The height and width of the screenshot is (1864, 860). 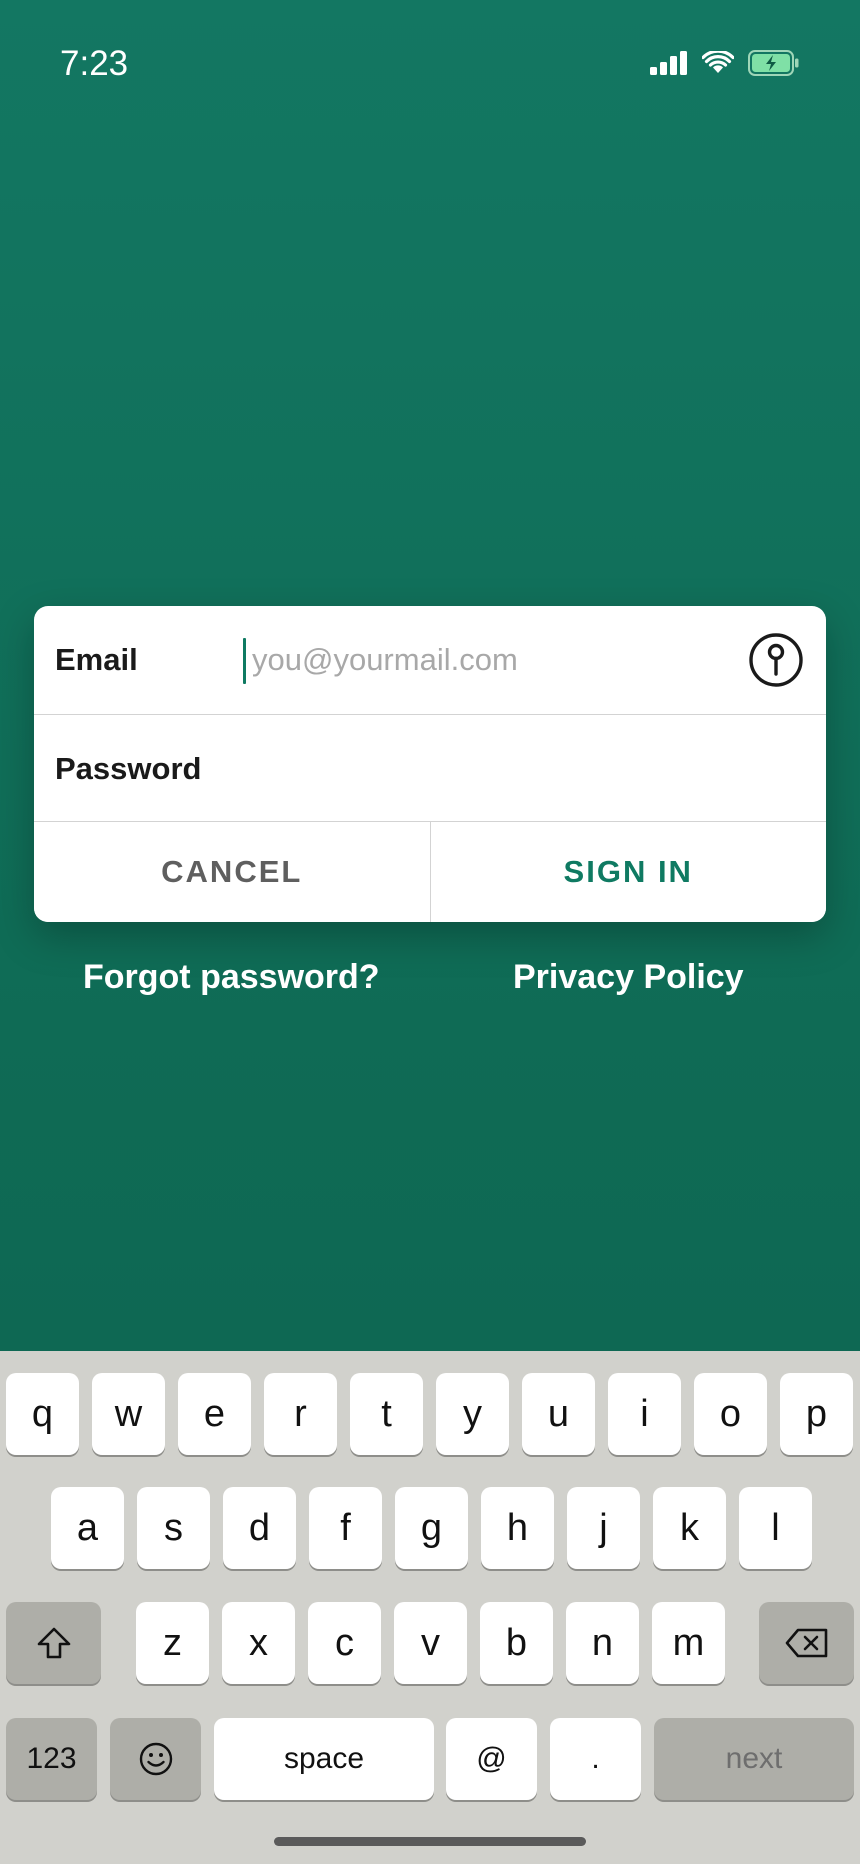 What do you see at coordinates (94, 63) in the screenshot?
I see `status-time: 7:23` at bounding box center [94, 63].